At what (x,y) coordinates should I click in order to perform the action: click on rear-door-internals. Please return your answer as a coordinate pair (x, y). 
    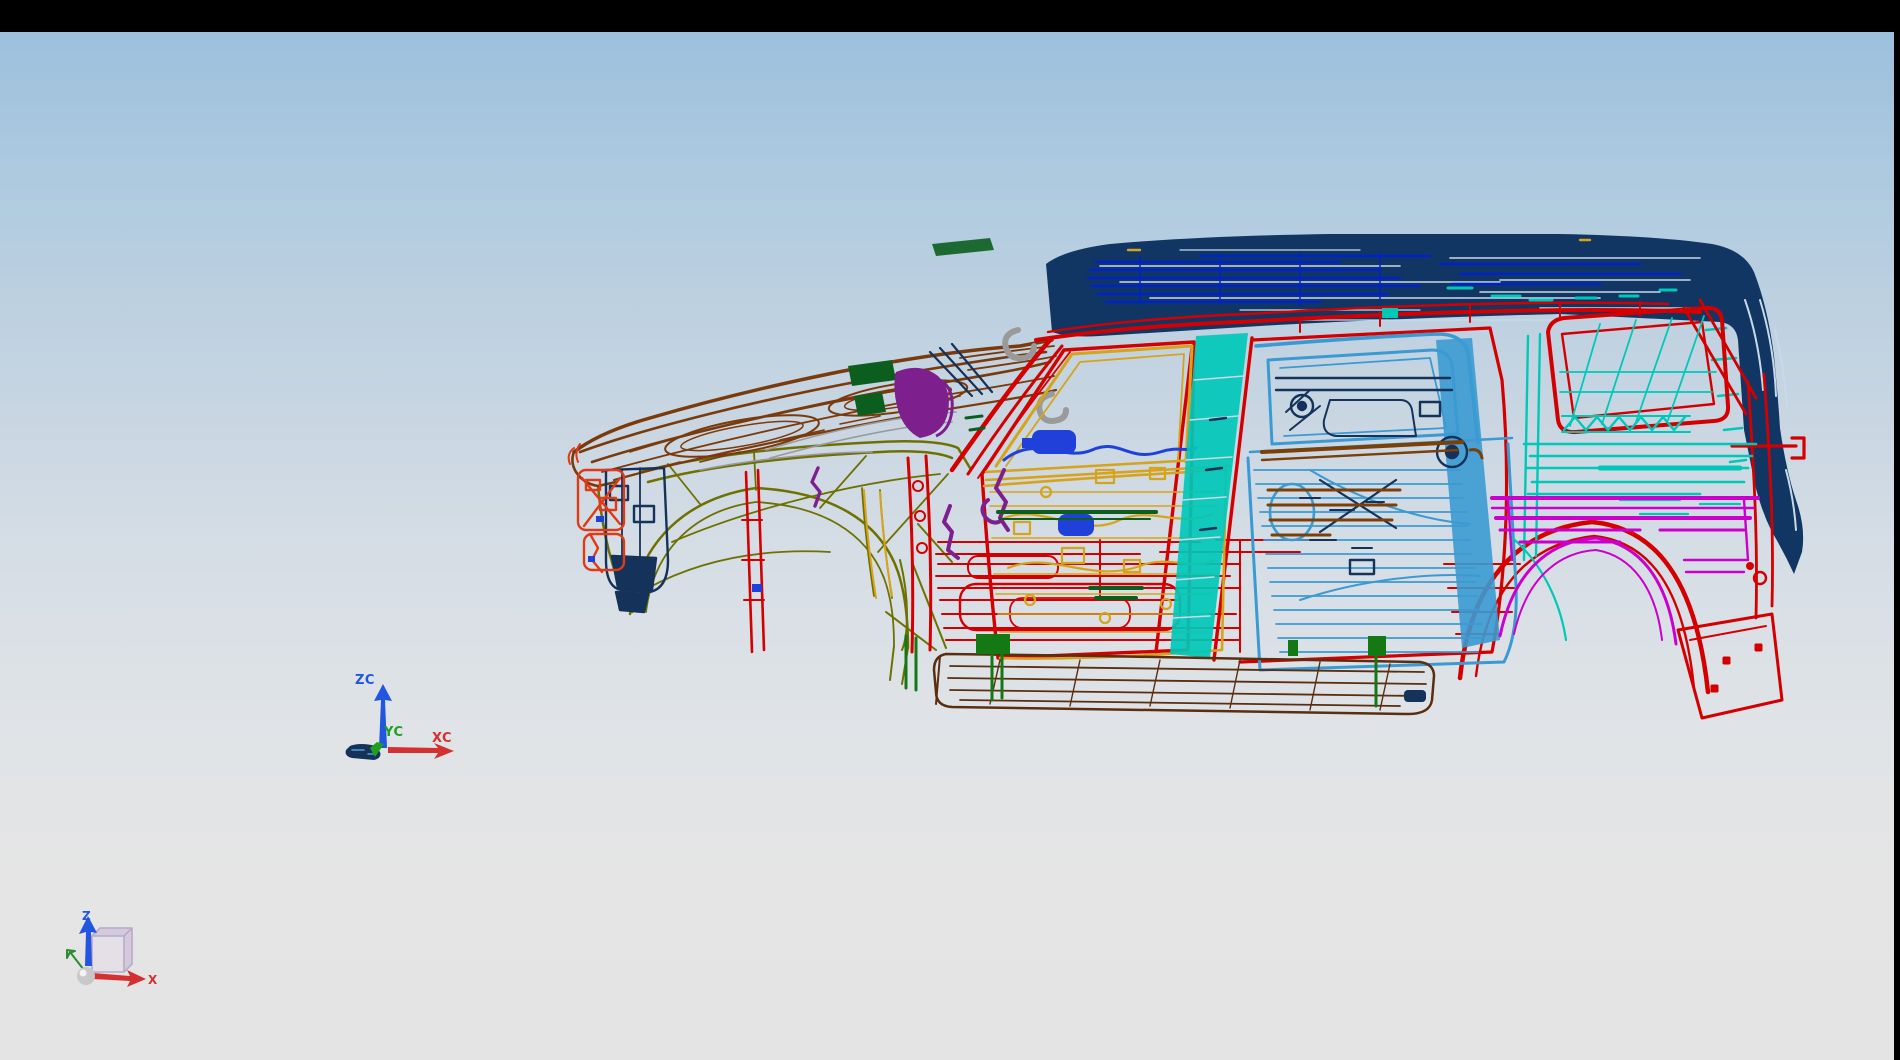
    Looking at the image, I should click on (1371, 476).